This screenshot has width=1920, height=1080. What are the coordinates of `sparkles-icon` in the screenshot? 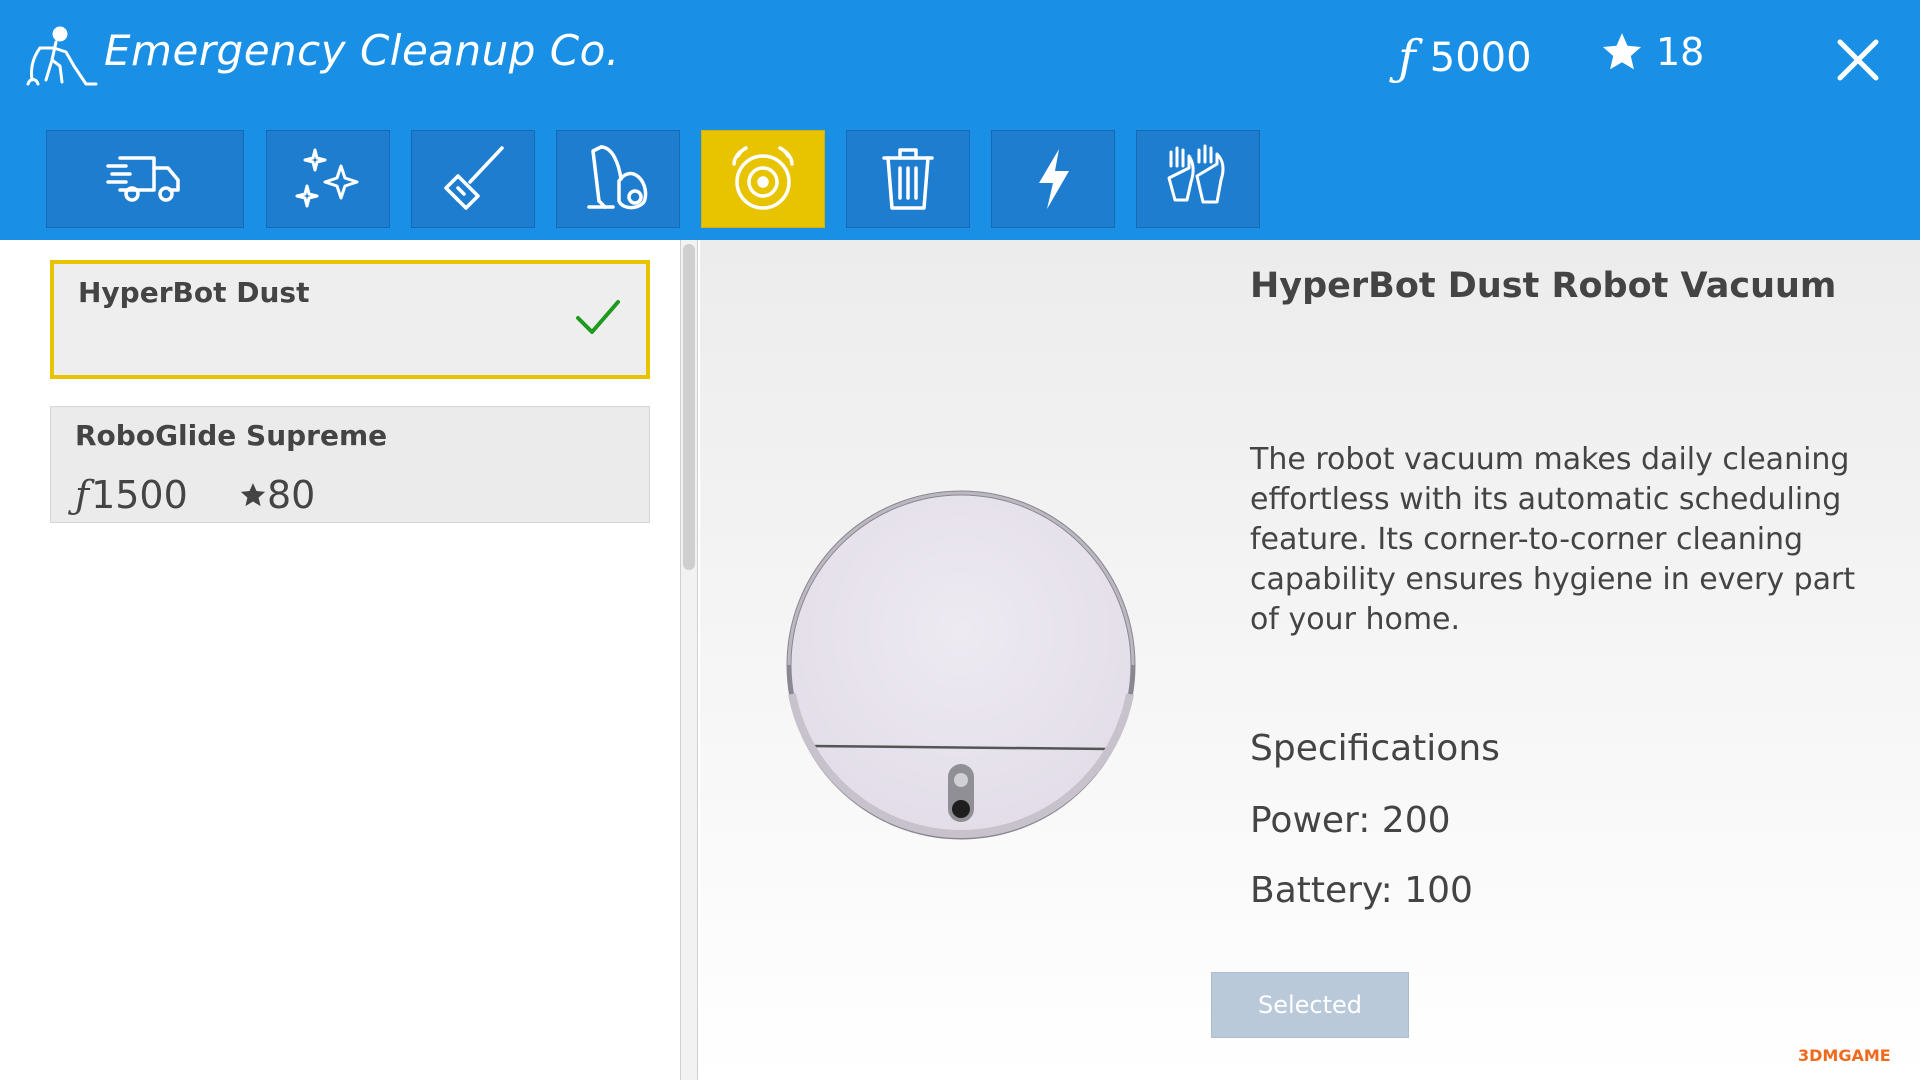 It's located at (327, 178).